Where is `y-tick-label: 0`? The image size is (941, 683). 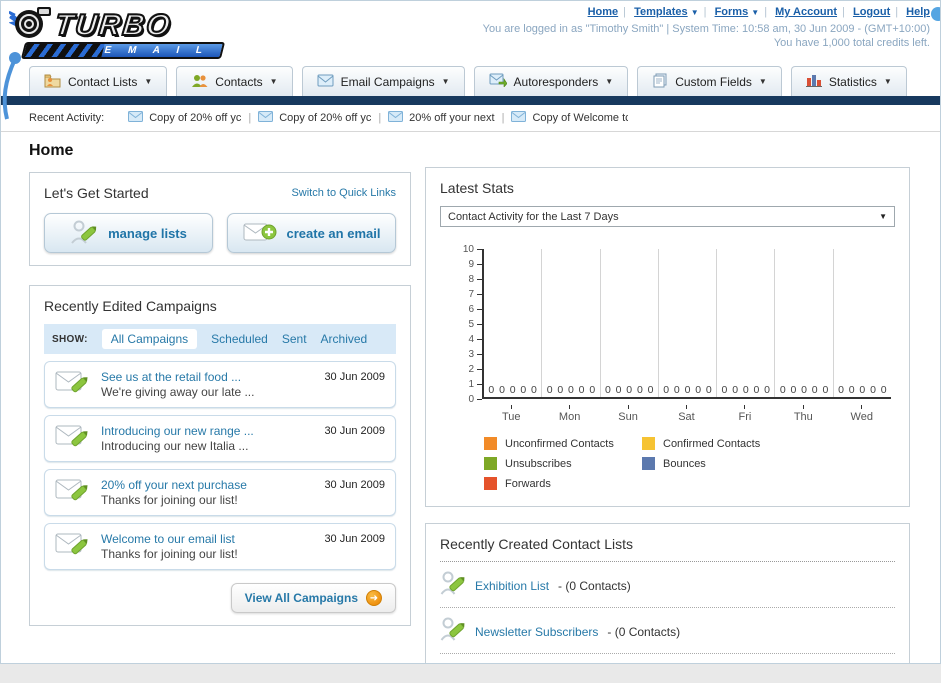
y-tick-label: 0 is located at coordinates (467, 399).